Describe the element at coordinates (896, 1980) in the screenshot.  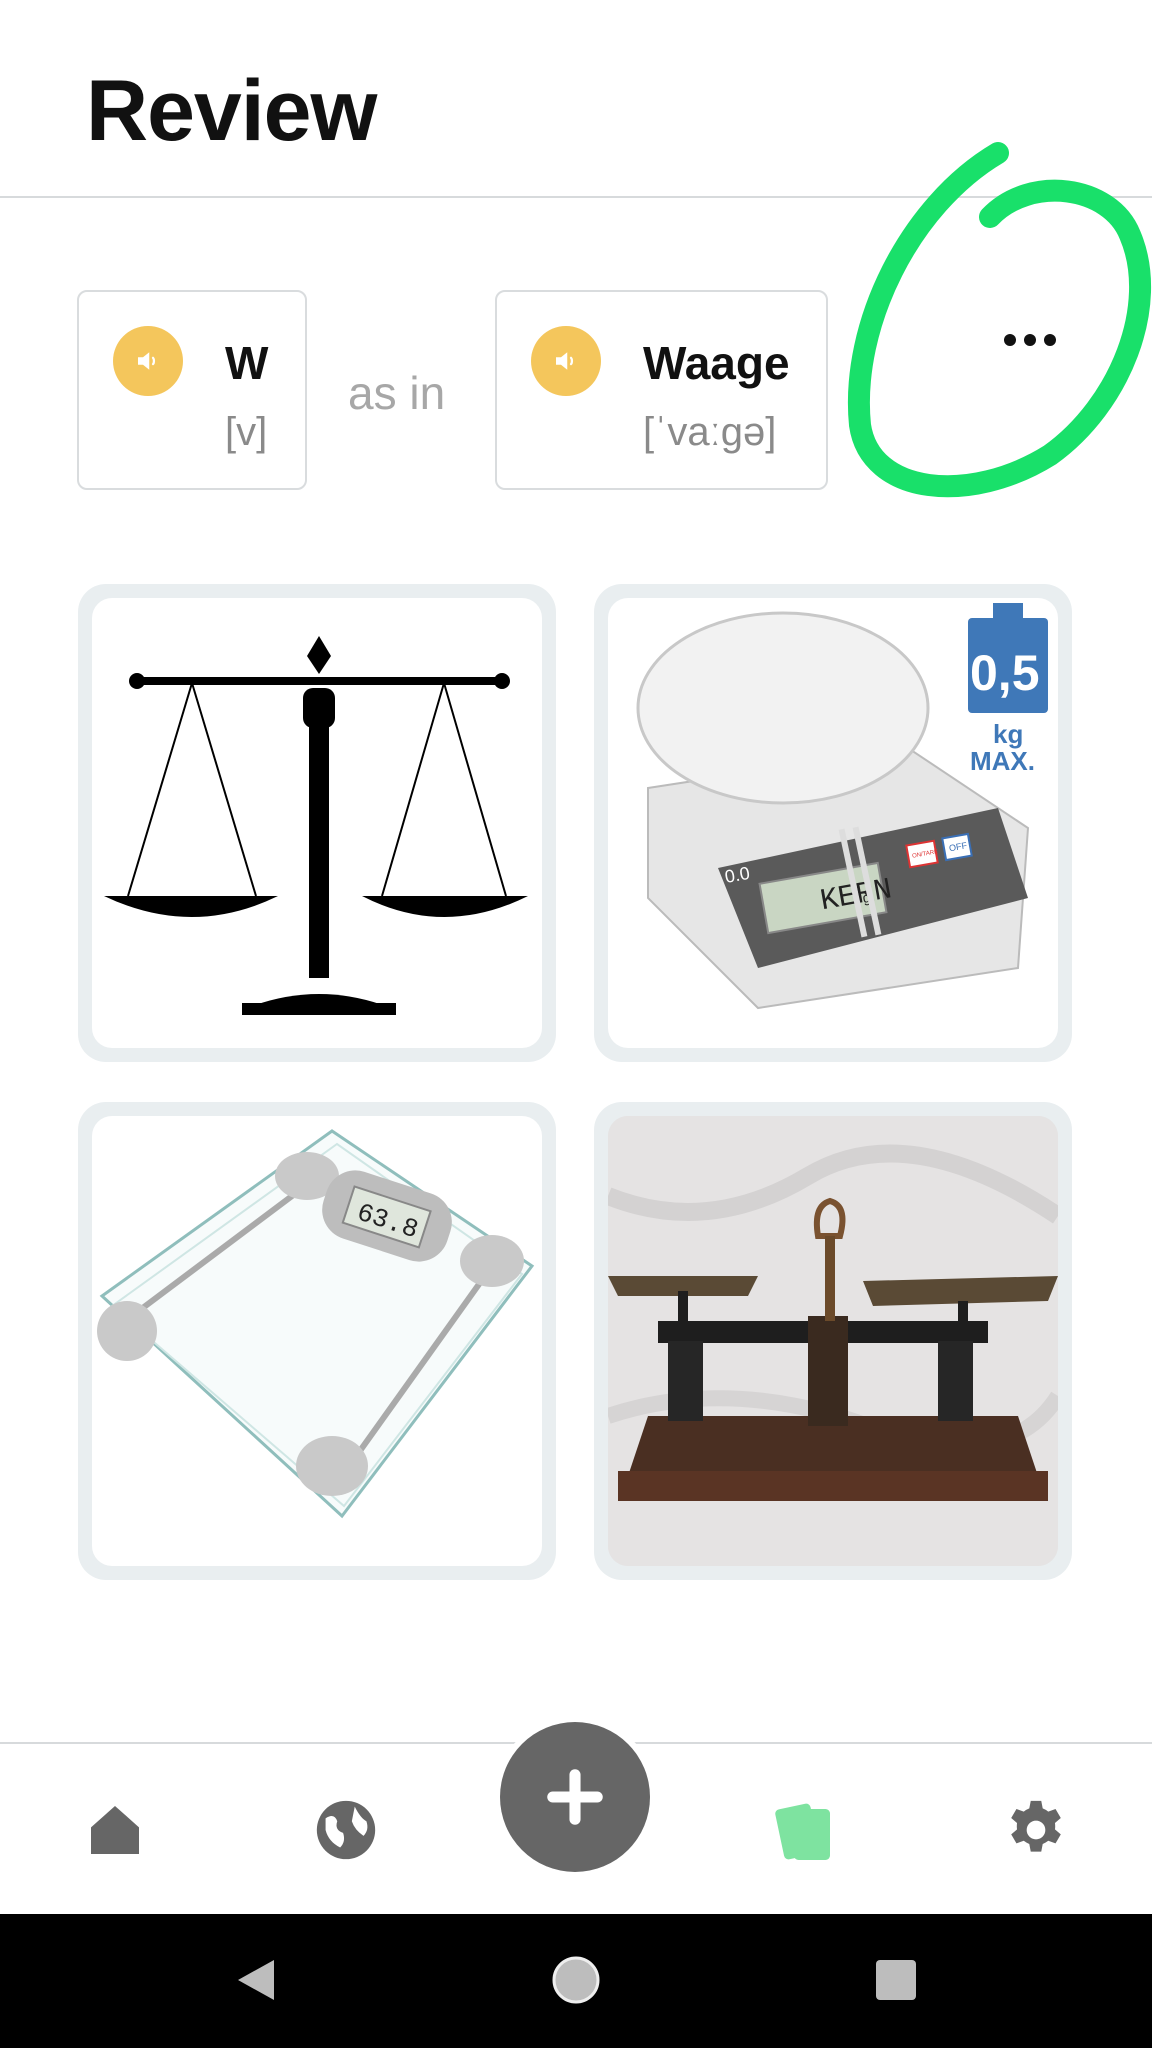
I see `recents-icon` at that location.